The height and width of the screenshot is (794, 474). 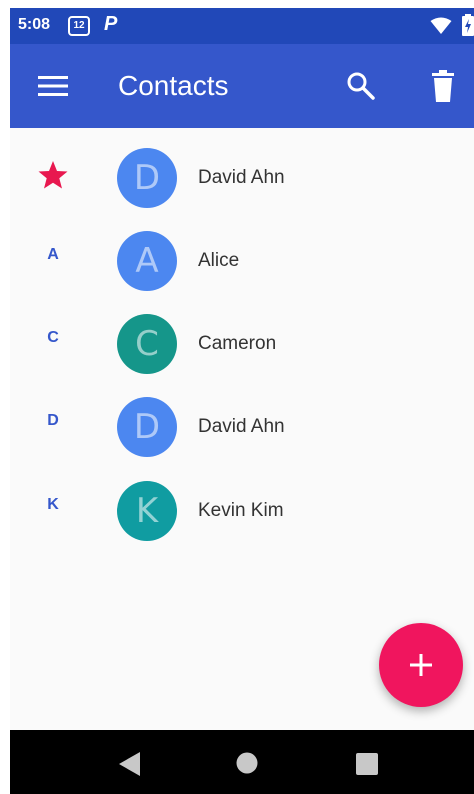 What do you see at coordinates (441, 25) in the screenshot?
I see `wifi-icon` at bounding box center [441, 25].